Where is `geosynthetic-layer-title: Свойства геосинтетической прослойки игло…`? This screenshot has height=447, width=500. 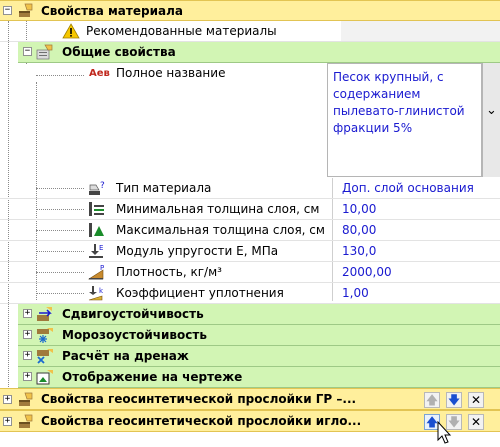
geosynthetic-layer-title: Свойства геосинтетической прослойки игло… is located at coordinates (201, 421).